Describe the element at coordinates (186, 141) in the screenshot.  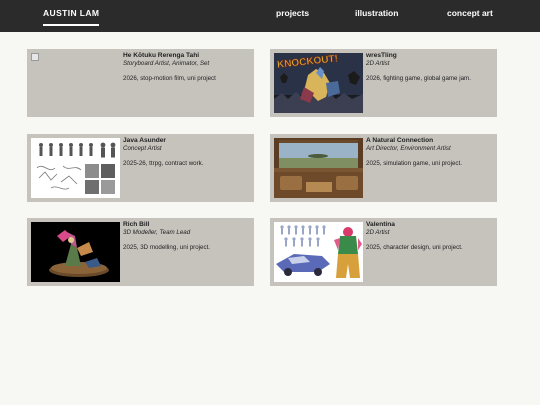
I see `project-title: Java Asunder` at that location.